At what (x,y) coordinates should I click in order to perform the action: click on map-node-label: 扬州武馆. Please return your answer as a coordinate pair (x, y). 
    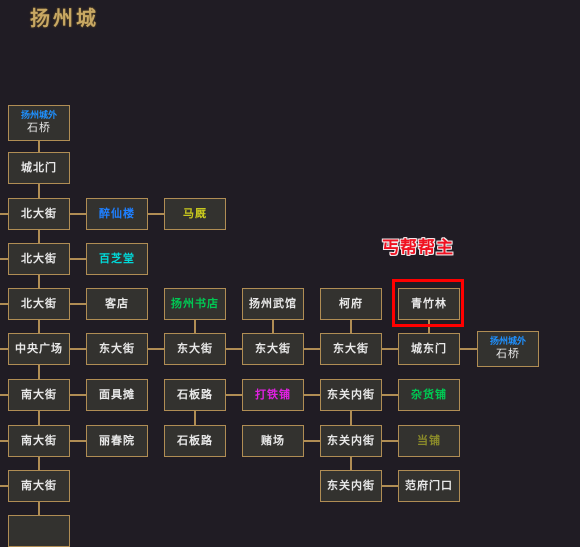
    Looking at the image, I should click on (273, 303).